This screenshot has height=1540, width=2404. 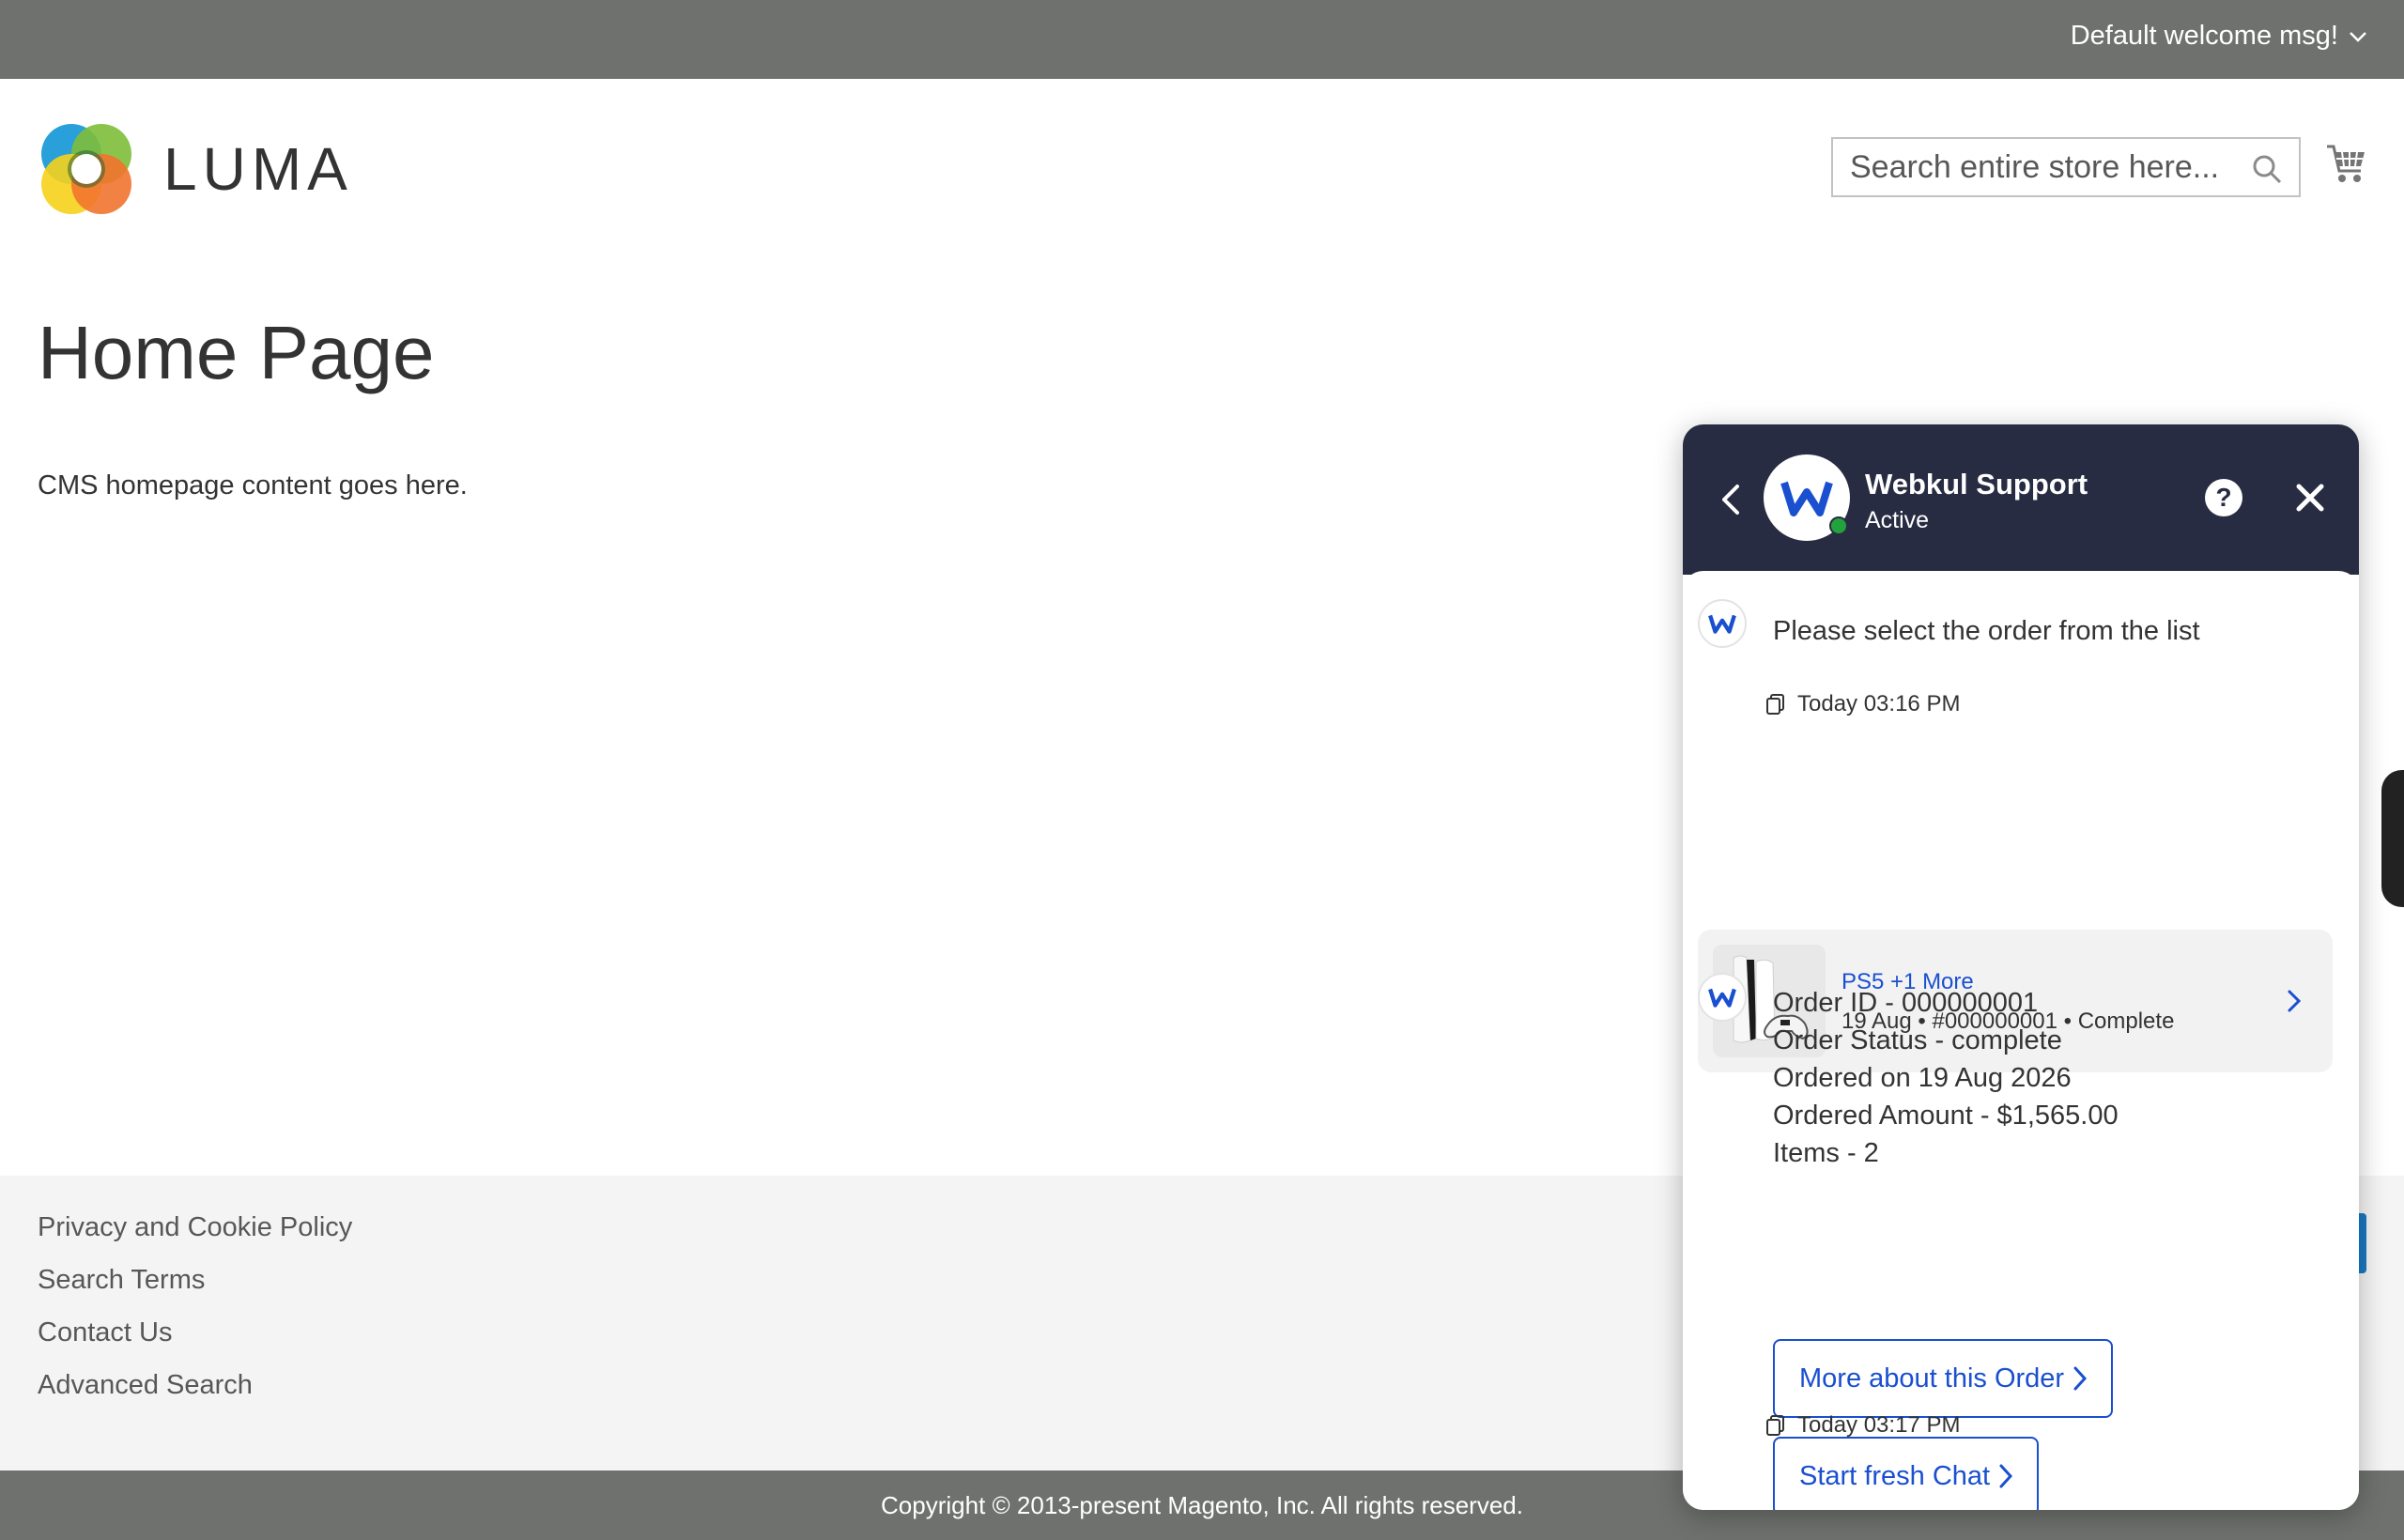 I want to click on welcome-dropdown: Default welcome msg!, so click(x=2219, y=36).